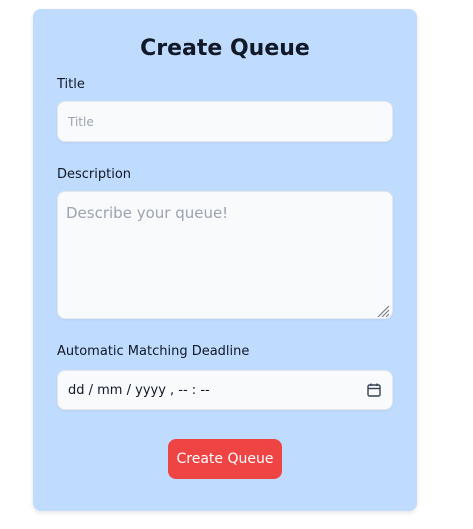 This screenshot has height=529, width=473. Describe the element at coordinates (225, 459) in the screenshot. I see `create-queue-button: Create Queue` at that location.